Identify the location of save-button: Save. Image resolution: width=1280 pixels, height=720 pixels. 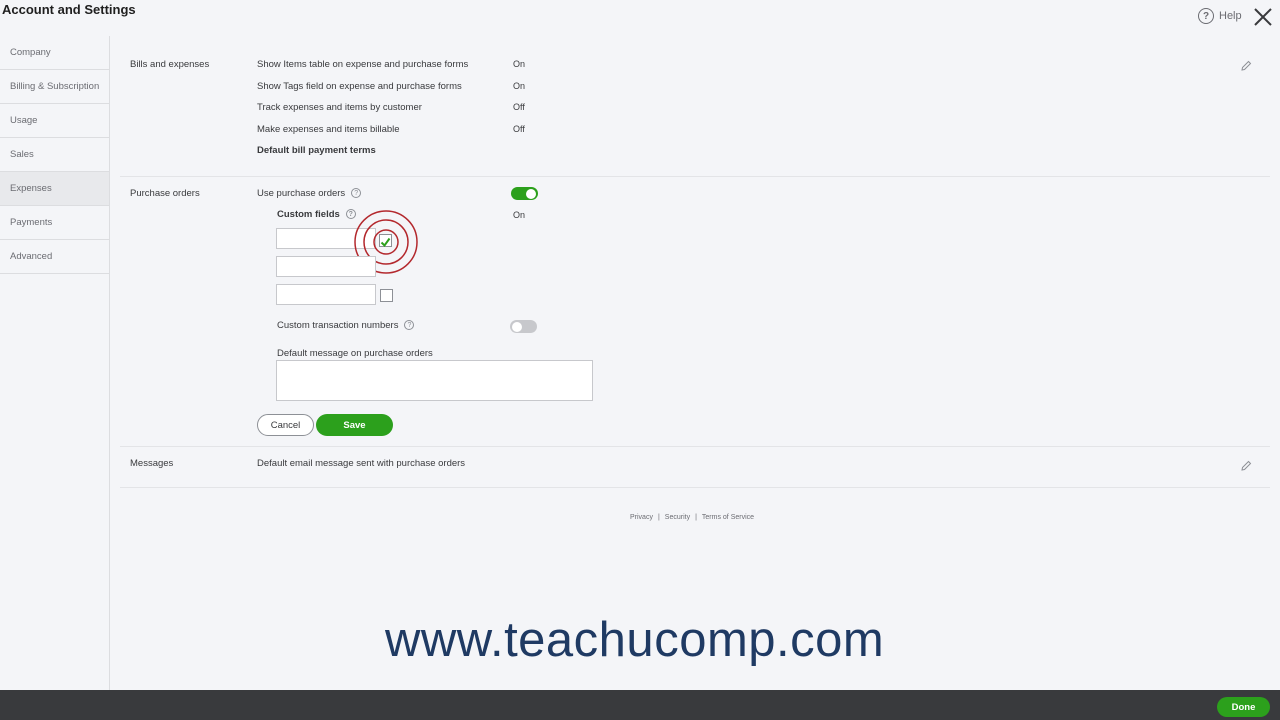
(354, 425).